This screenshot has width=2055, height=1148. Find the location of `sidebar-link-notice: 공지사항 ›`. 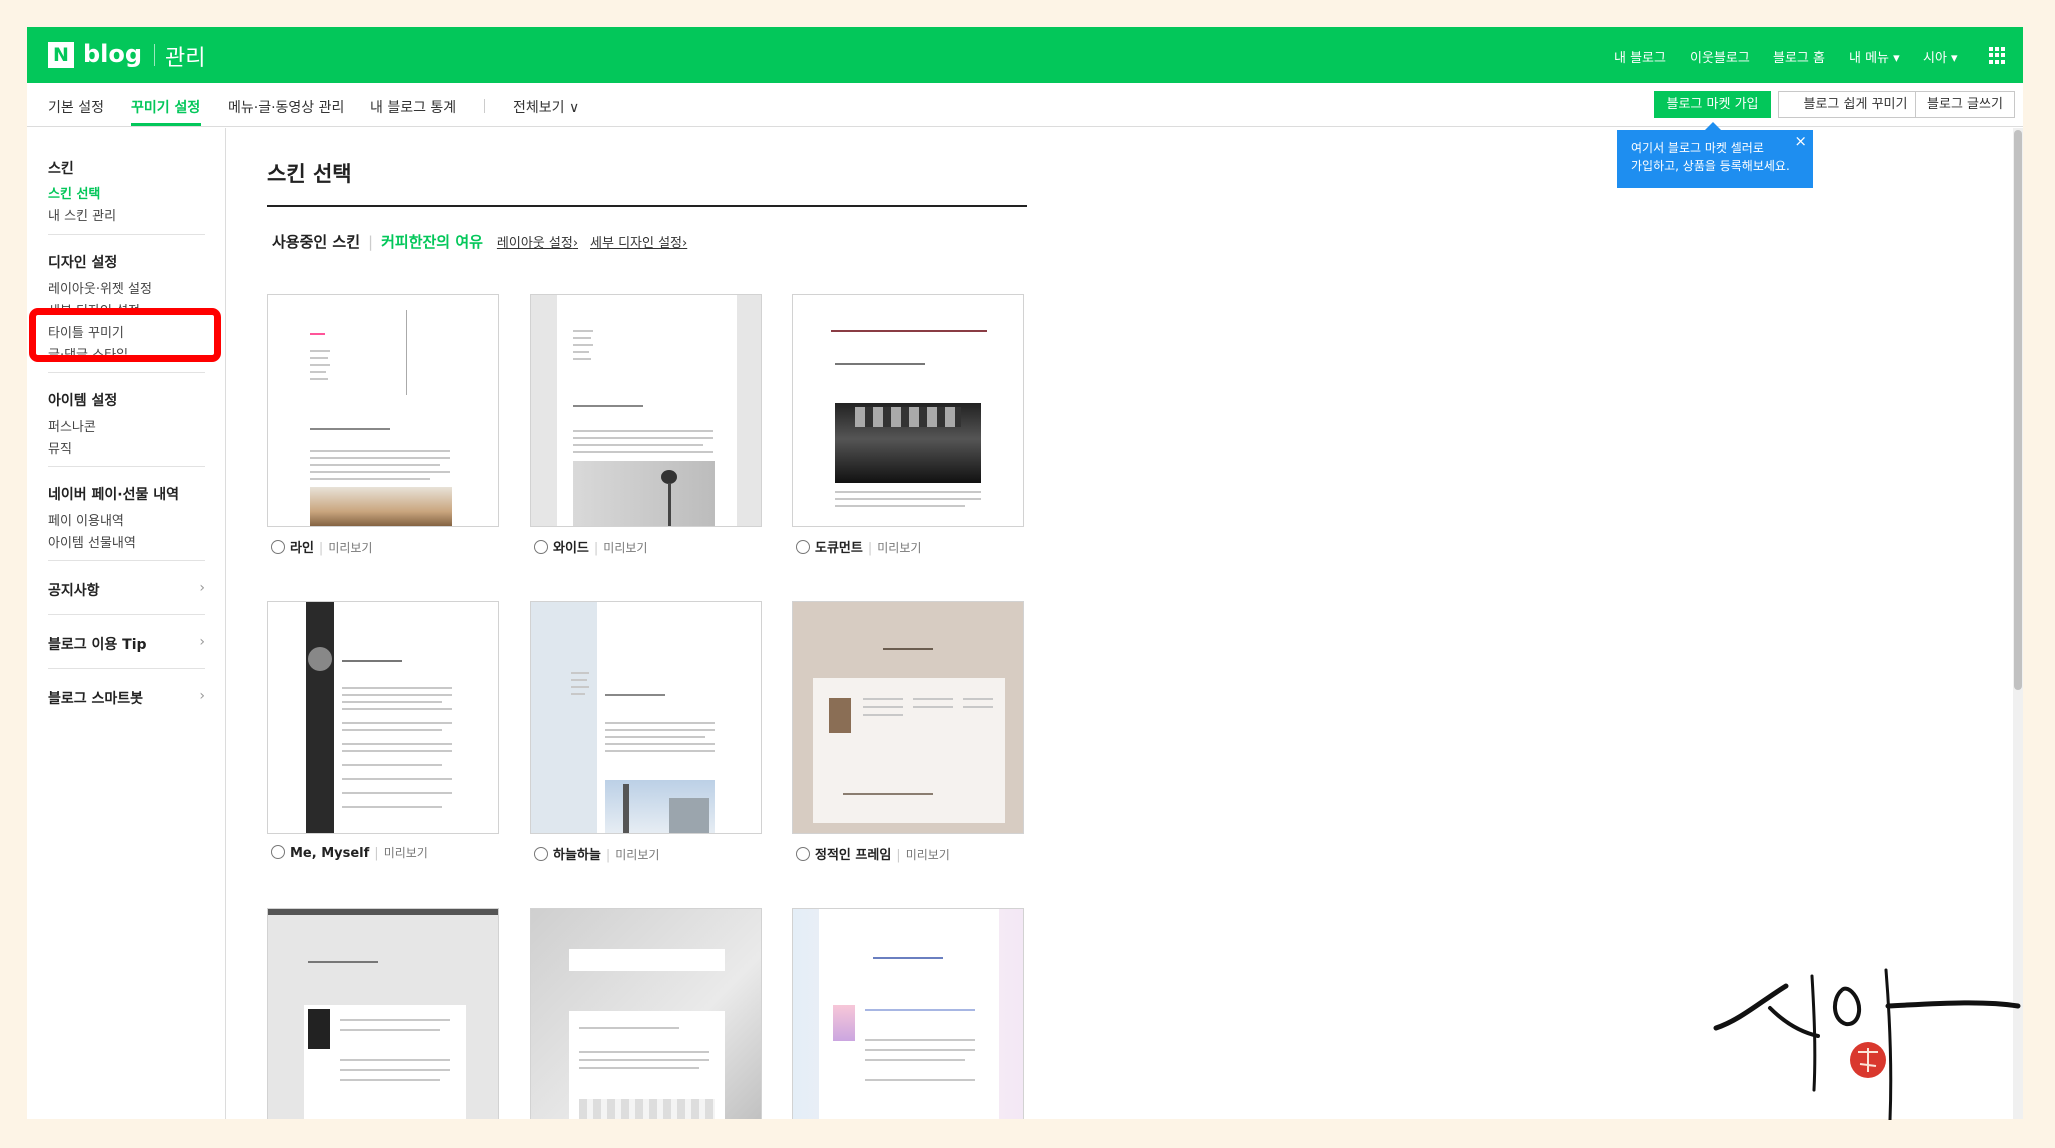

sidebar-link-notice: 공지사항 › is located at coordinates (126, 590).